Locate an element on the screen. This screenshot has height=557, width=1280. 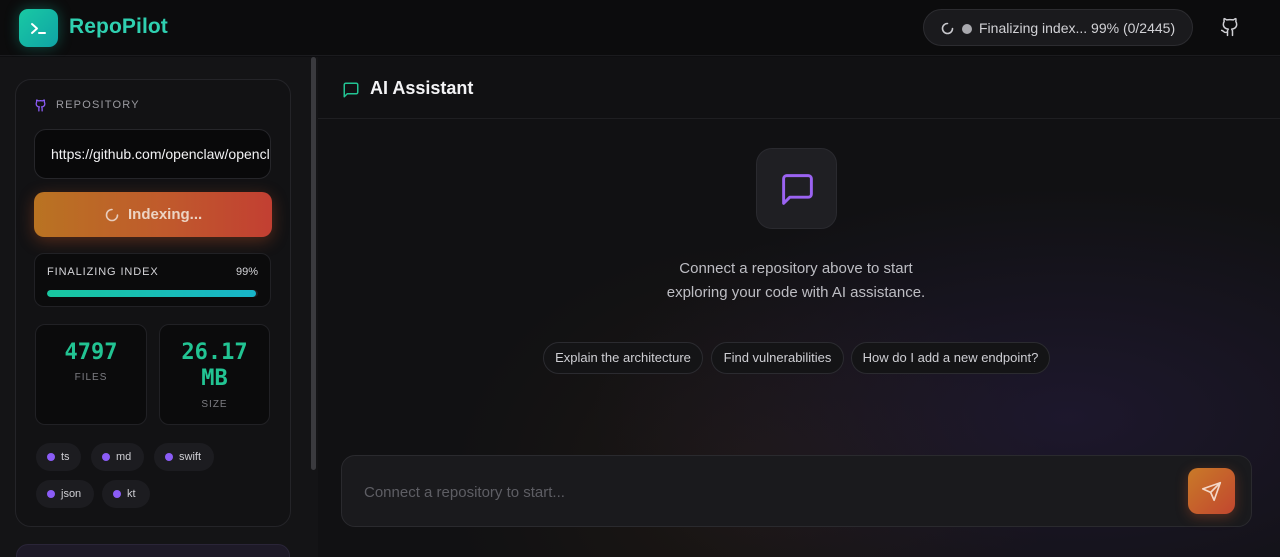
status-dot is located at coordinates (967, 29).